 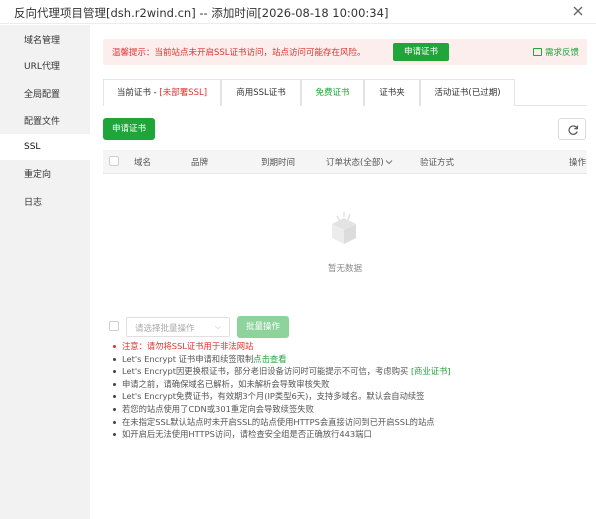 What do you see at coordinates (239, 53) in the screenshot?
I see `alert-message: 温馨提示：当前站点未开启SSL证书访问，站点访问可能存在风险。` at bounding box center [239, 53].